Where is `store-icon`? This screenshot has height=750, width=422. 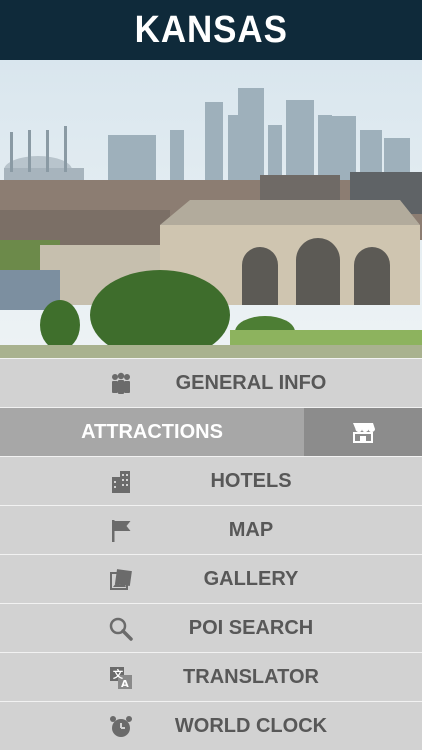 store-icon is located at coordinates (364, 433).